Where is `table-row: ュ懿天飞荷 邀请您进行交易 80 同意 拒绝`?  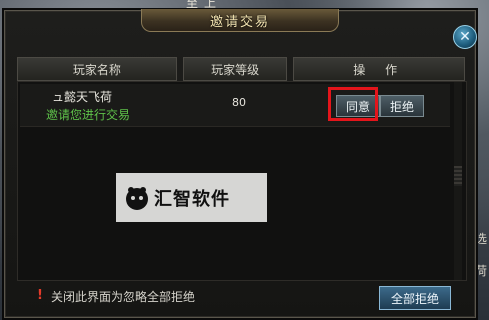 table-row: ュ懿天飞荷 邀请您进行交易 80 同意 拒绝 is located at coordinates (235, 105).